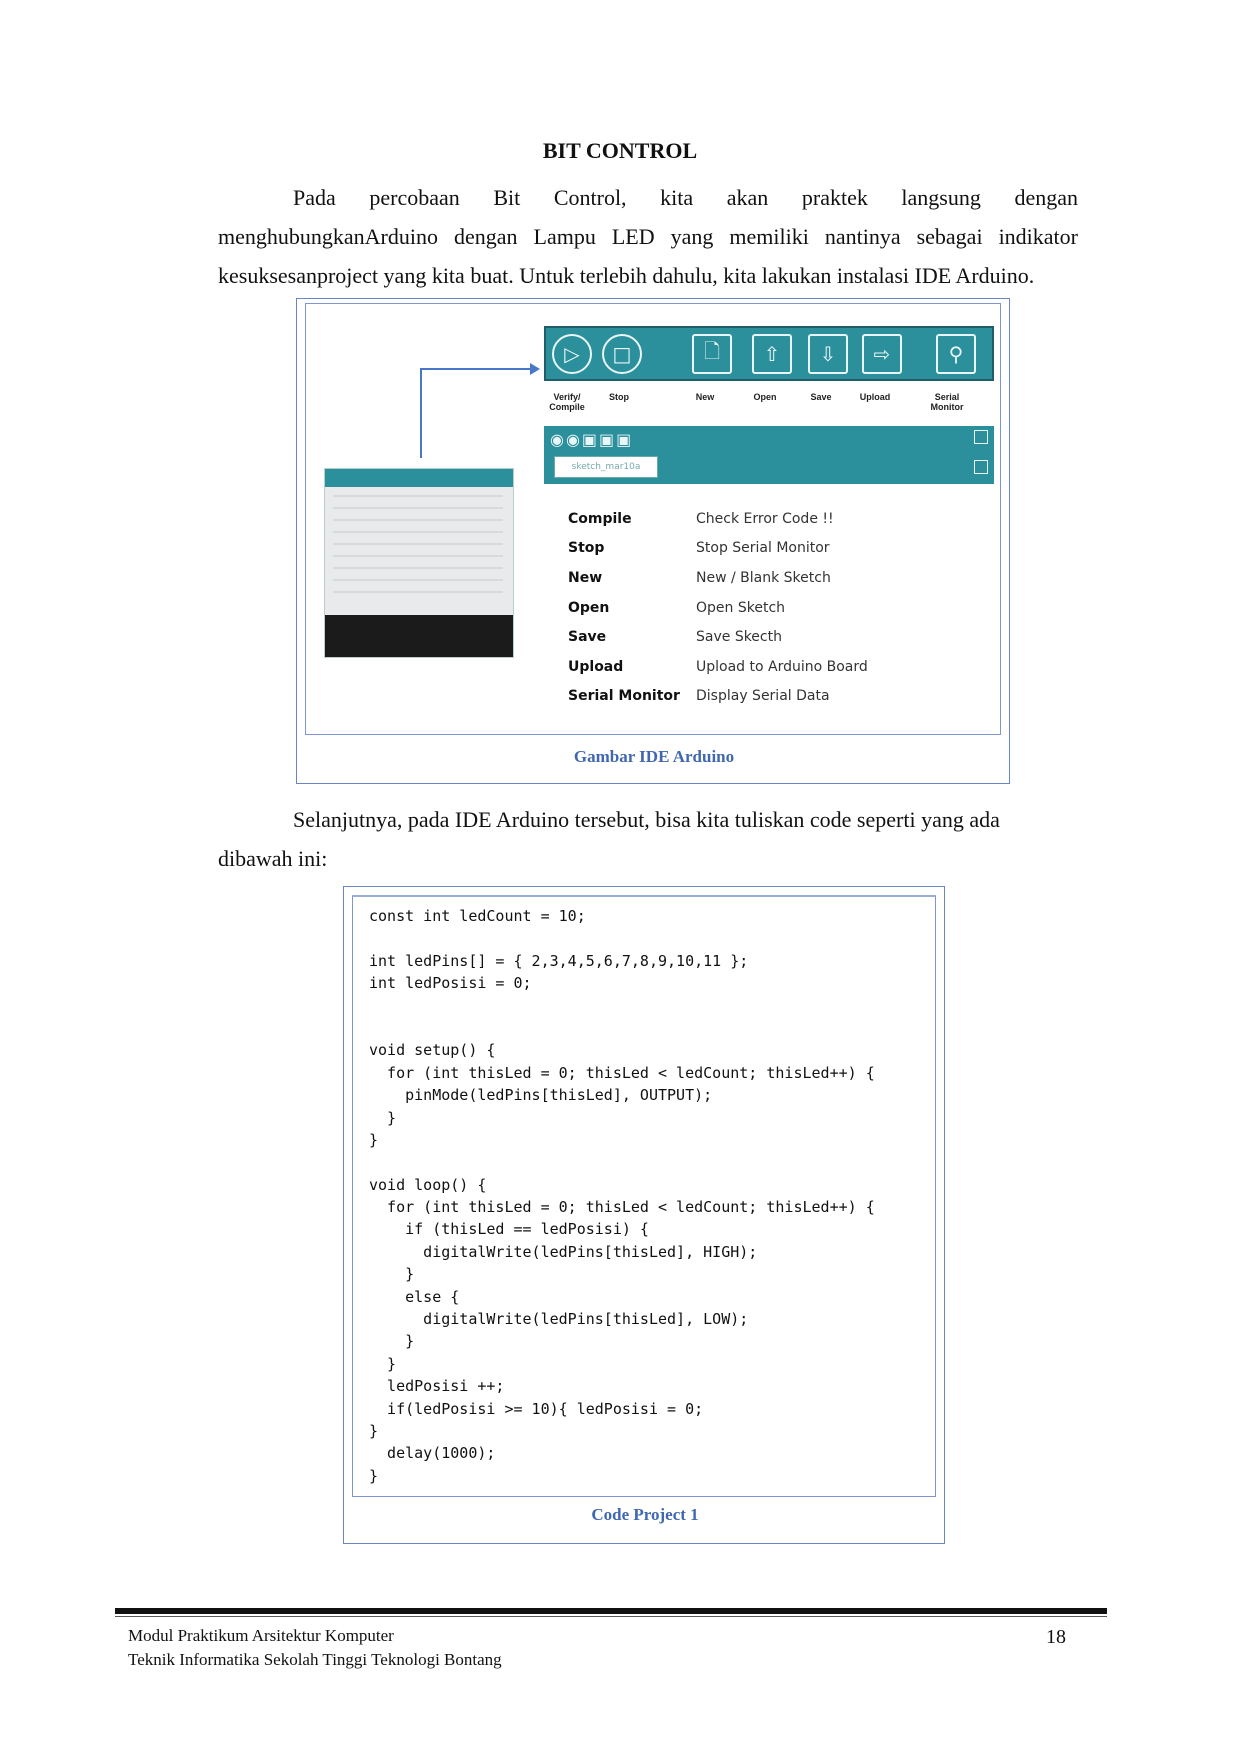 This screenshot has width=1240, height=1753. What do you see at coordinates (585, 577) in the screenshot?
I see `legend-key: New` at bounding box center [585, 577].